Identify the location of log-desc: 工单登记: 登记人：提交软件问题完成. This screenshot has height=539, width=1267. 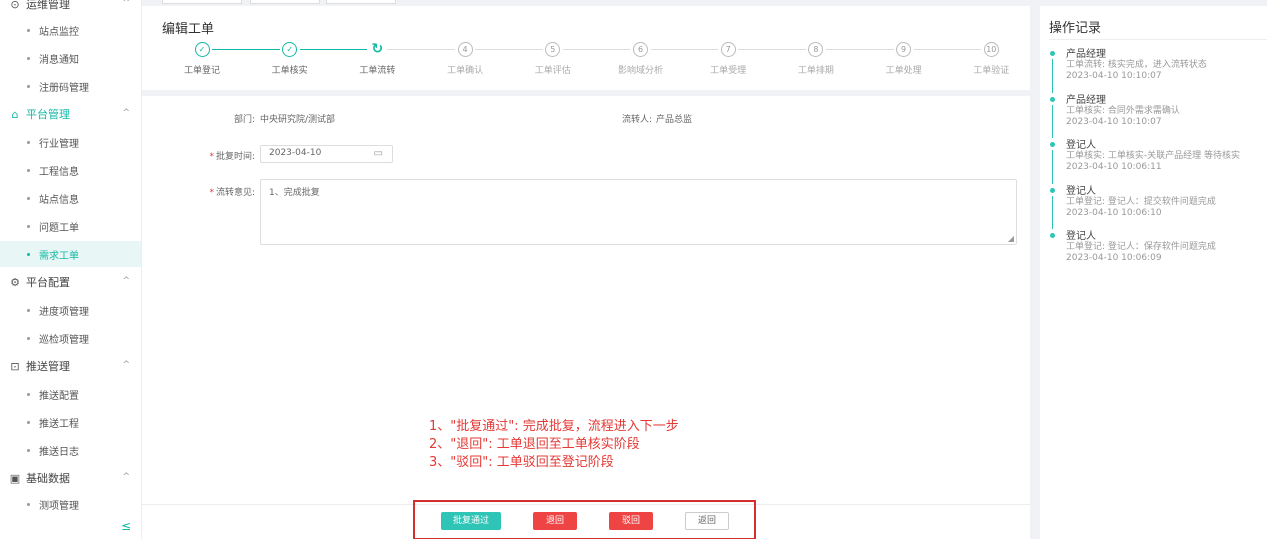
(1141, 201).